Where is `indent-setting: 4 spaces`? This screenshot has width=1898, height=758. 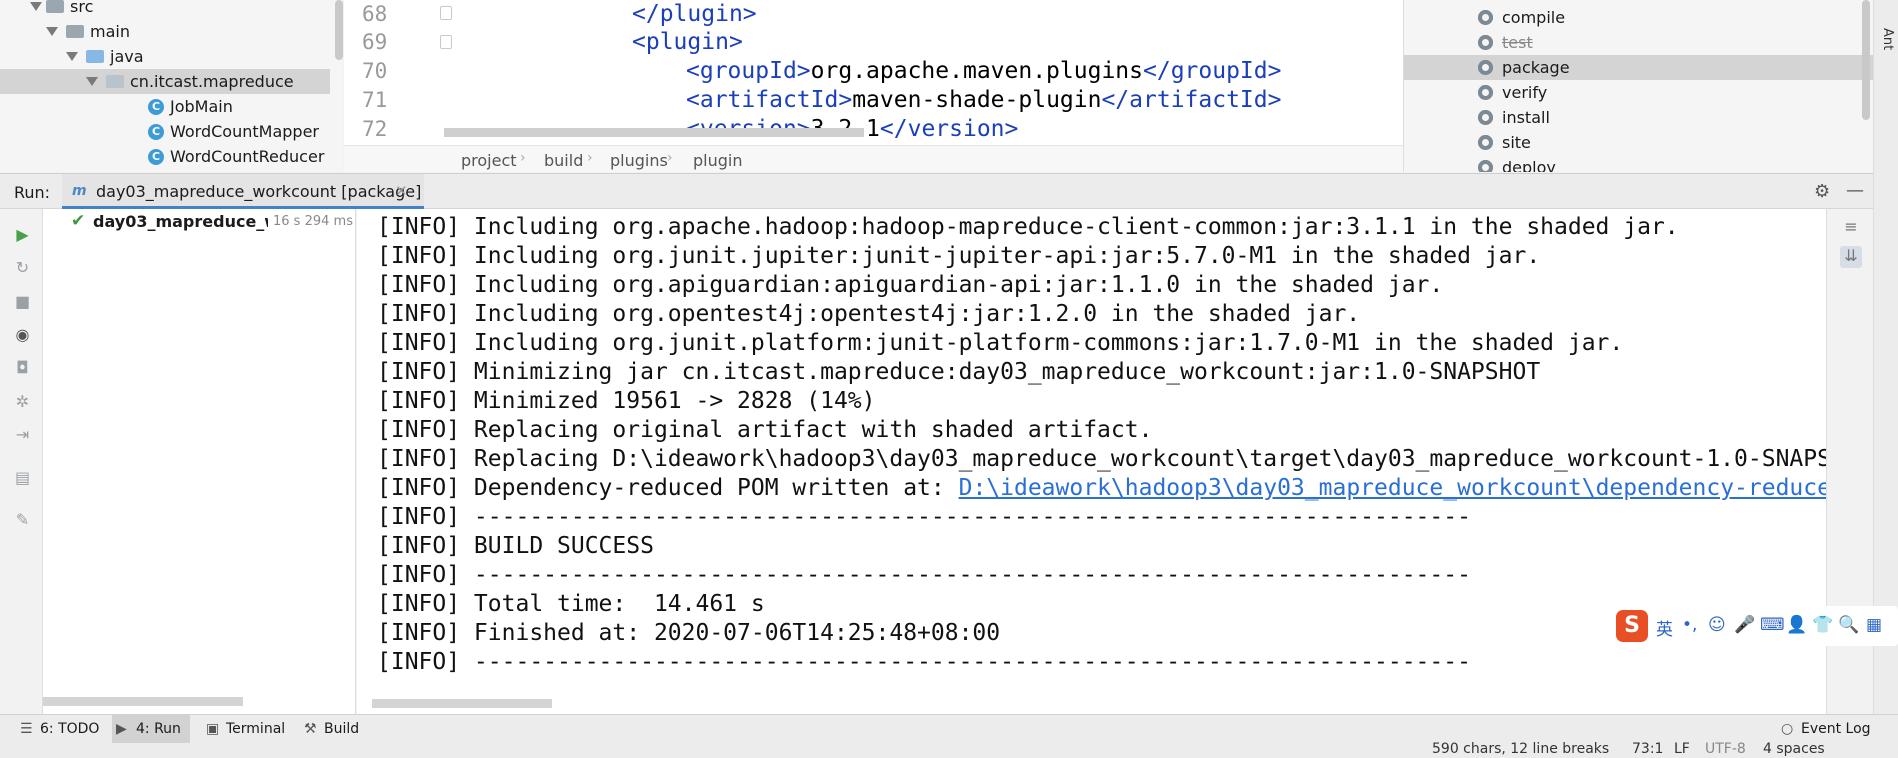 indent-setting: 4 spaces is located at coordinates (1794, 749).